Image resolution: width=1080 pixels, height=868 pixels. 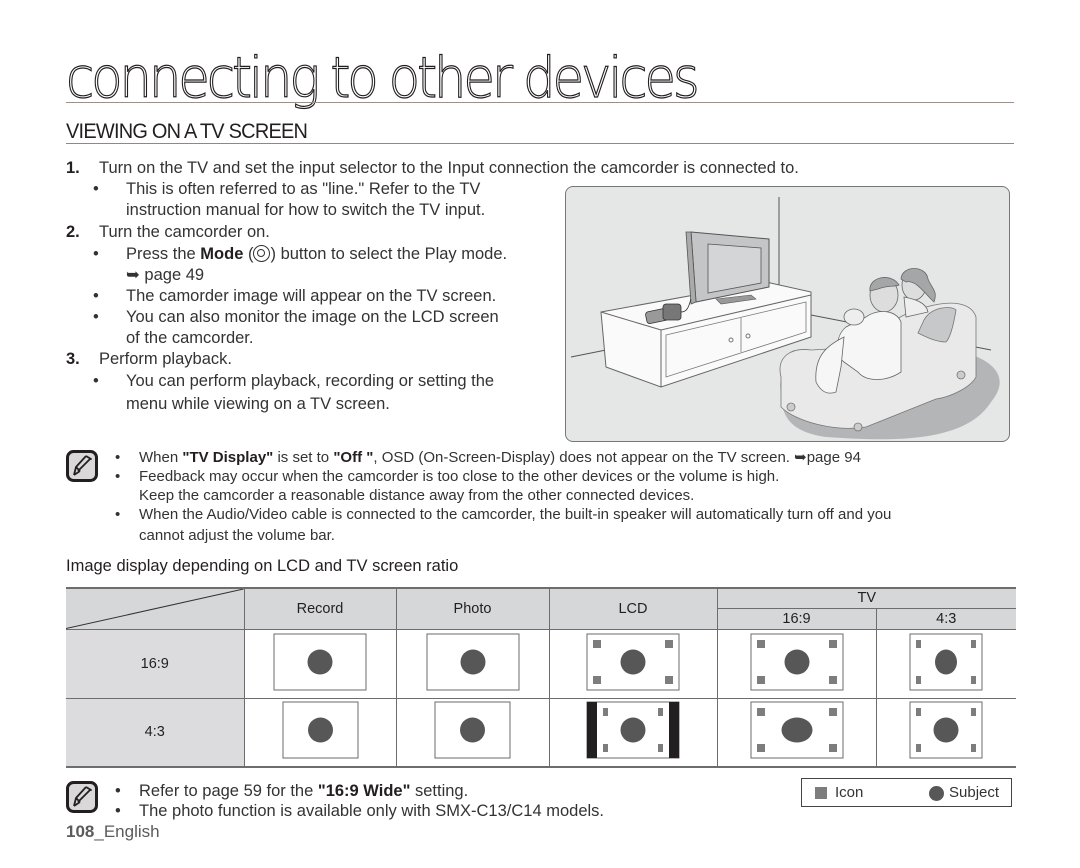 I want to click on chapter-rule, so click(x=540, y=102).